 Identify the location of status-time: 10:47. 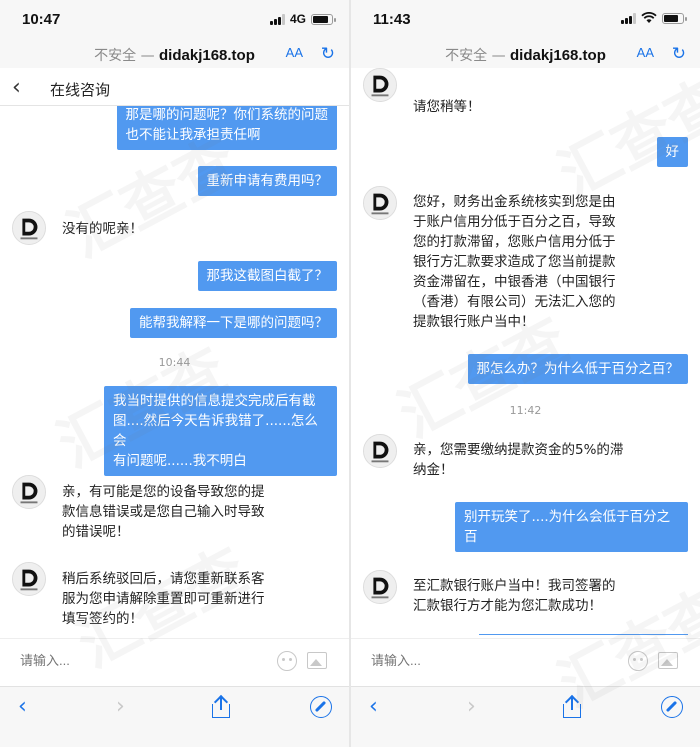
(41, 19).